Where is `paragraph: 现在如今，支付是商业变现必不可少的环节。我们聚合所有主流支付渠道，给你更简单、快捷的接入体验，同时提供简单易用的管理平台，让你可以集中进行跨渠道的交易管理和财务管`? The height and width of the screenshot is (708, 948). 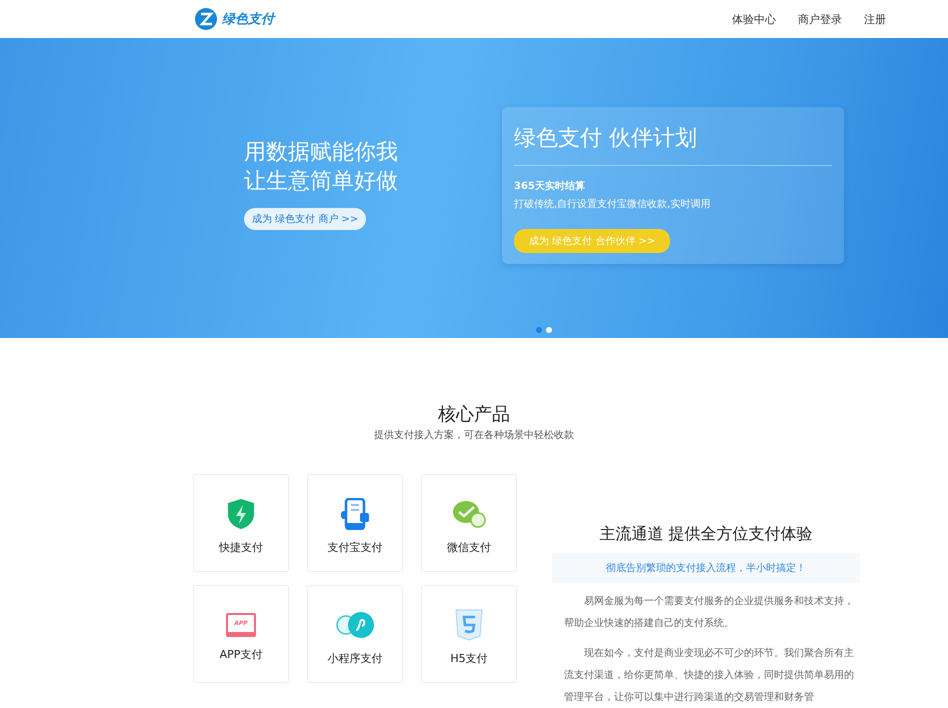 paragraph: 现在如今，支付是商业变现必不可少的环节。我们聚合所有主流支付渠道，给你更简单、快捷的接入体验，同时提供简单易用的管理平台，让你可以集中进行跨渠道的交易管理和财务管 is located at coordinates (709, 675).